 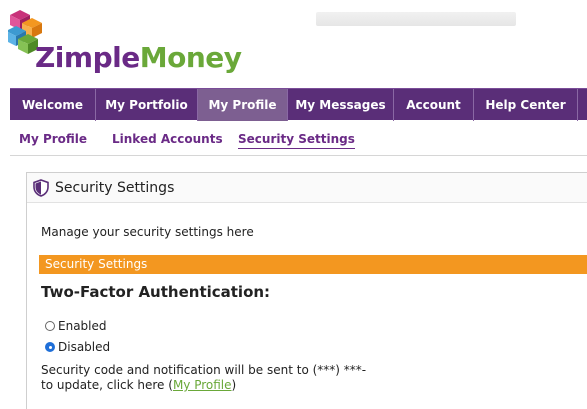 I want to click on two-factor-title: Two-Factor Authentication:, so click(x=156, y=292).